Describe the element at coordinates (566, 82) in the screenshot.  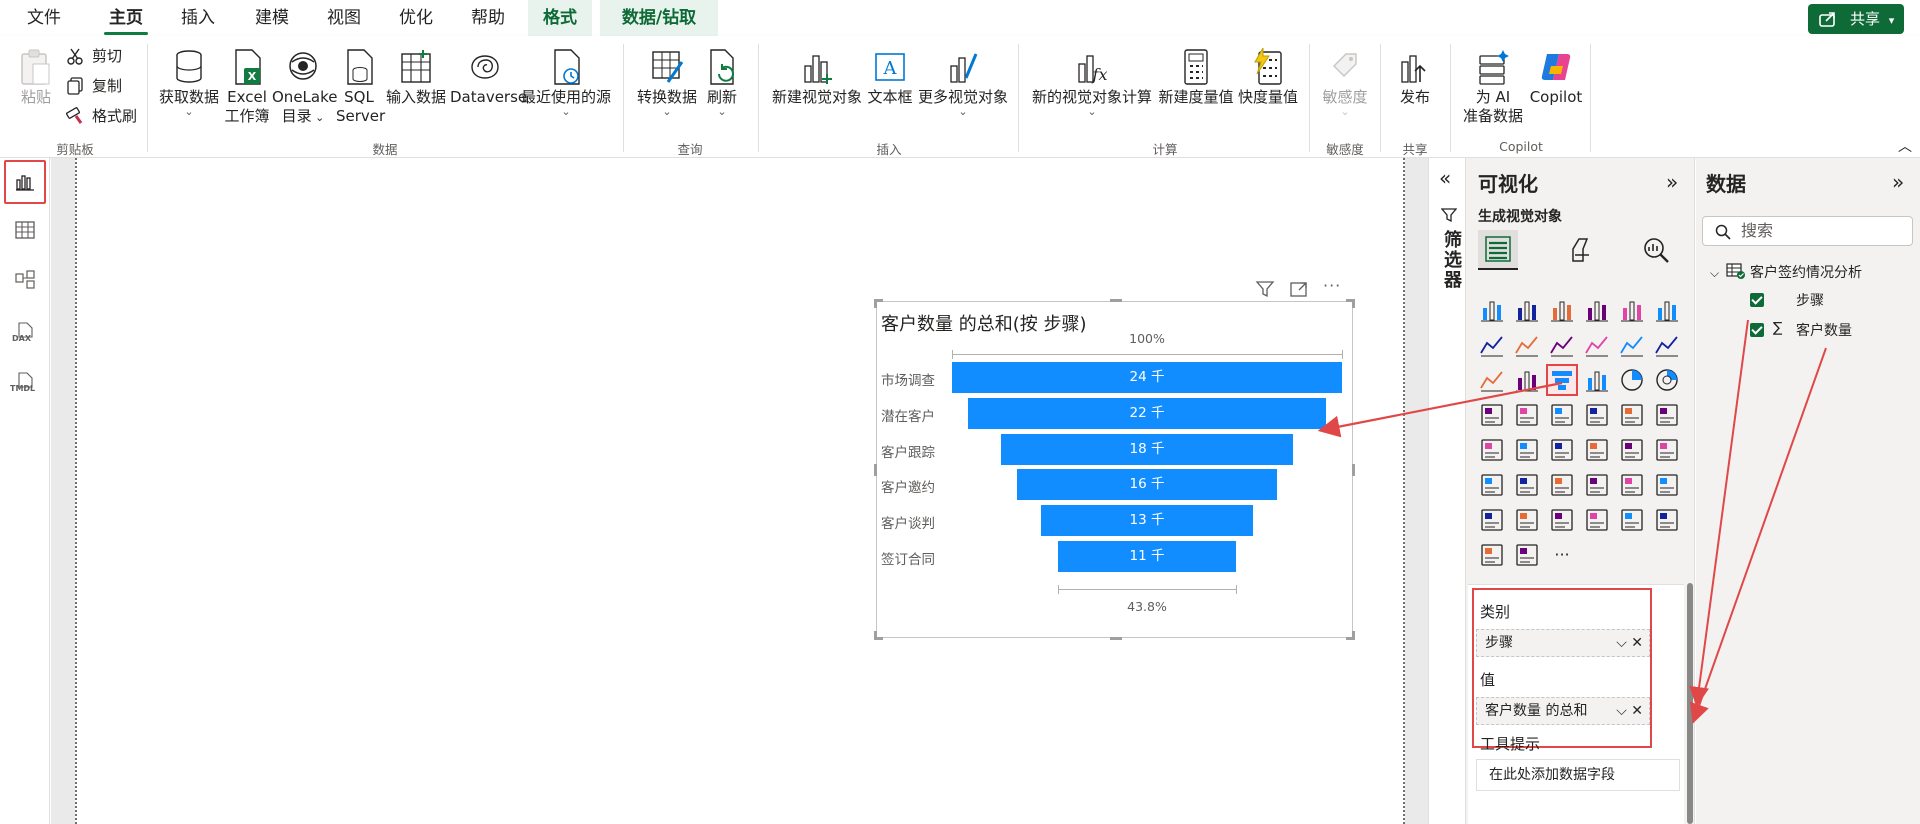
I see `recent-sources-button: 最近使用的源 ⌄` at that location.